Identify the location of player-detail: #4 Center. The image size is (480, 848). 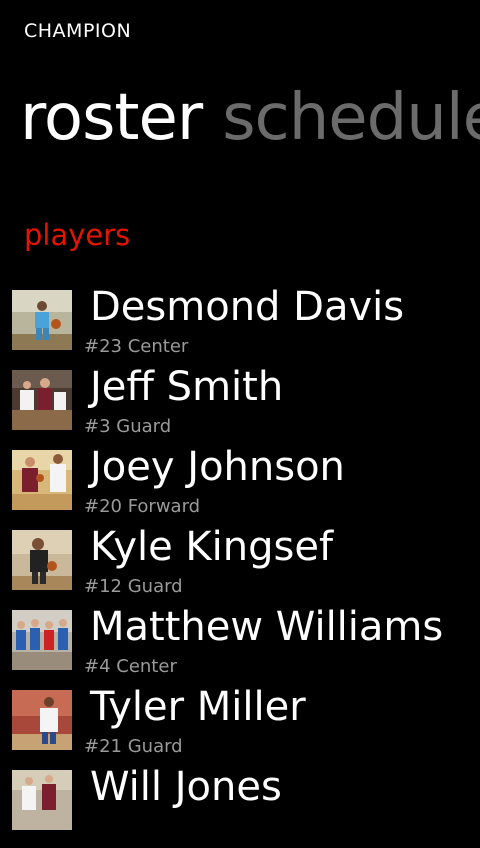
(130, 666).